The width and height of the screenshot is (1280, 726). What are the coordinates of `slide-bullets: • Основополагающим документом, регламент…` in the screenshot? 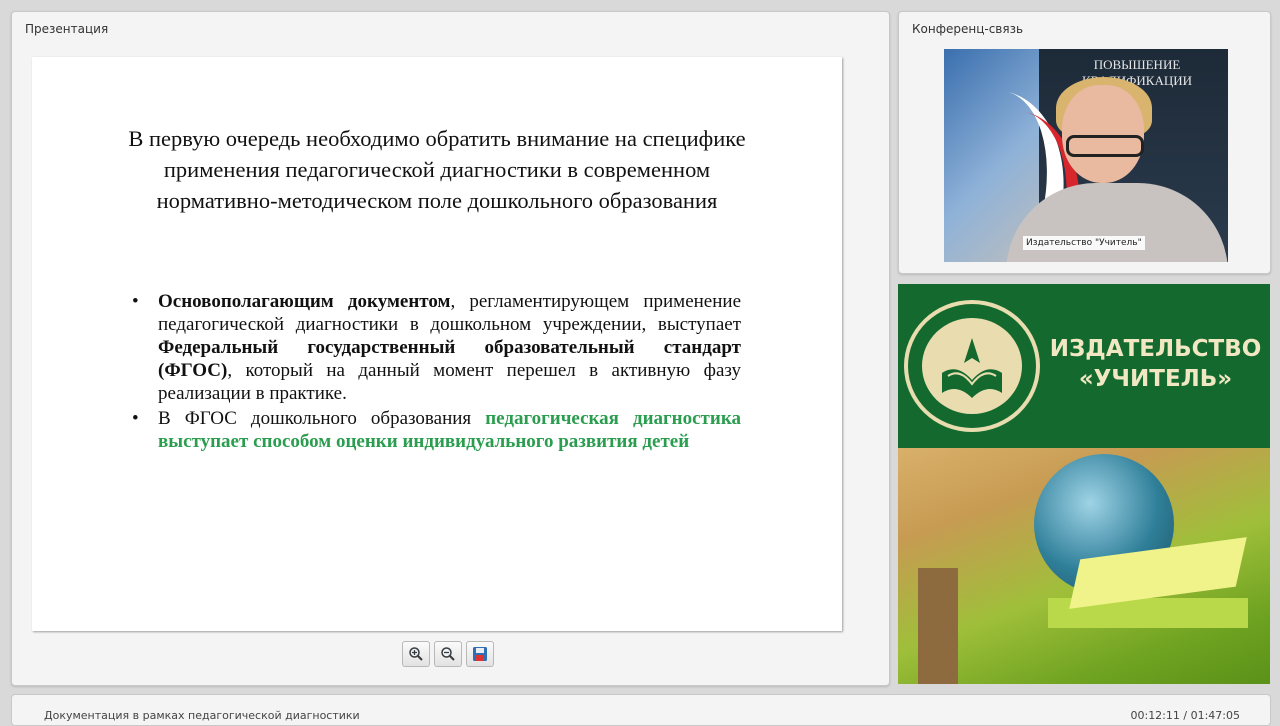 It's located at (436, 372).